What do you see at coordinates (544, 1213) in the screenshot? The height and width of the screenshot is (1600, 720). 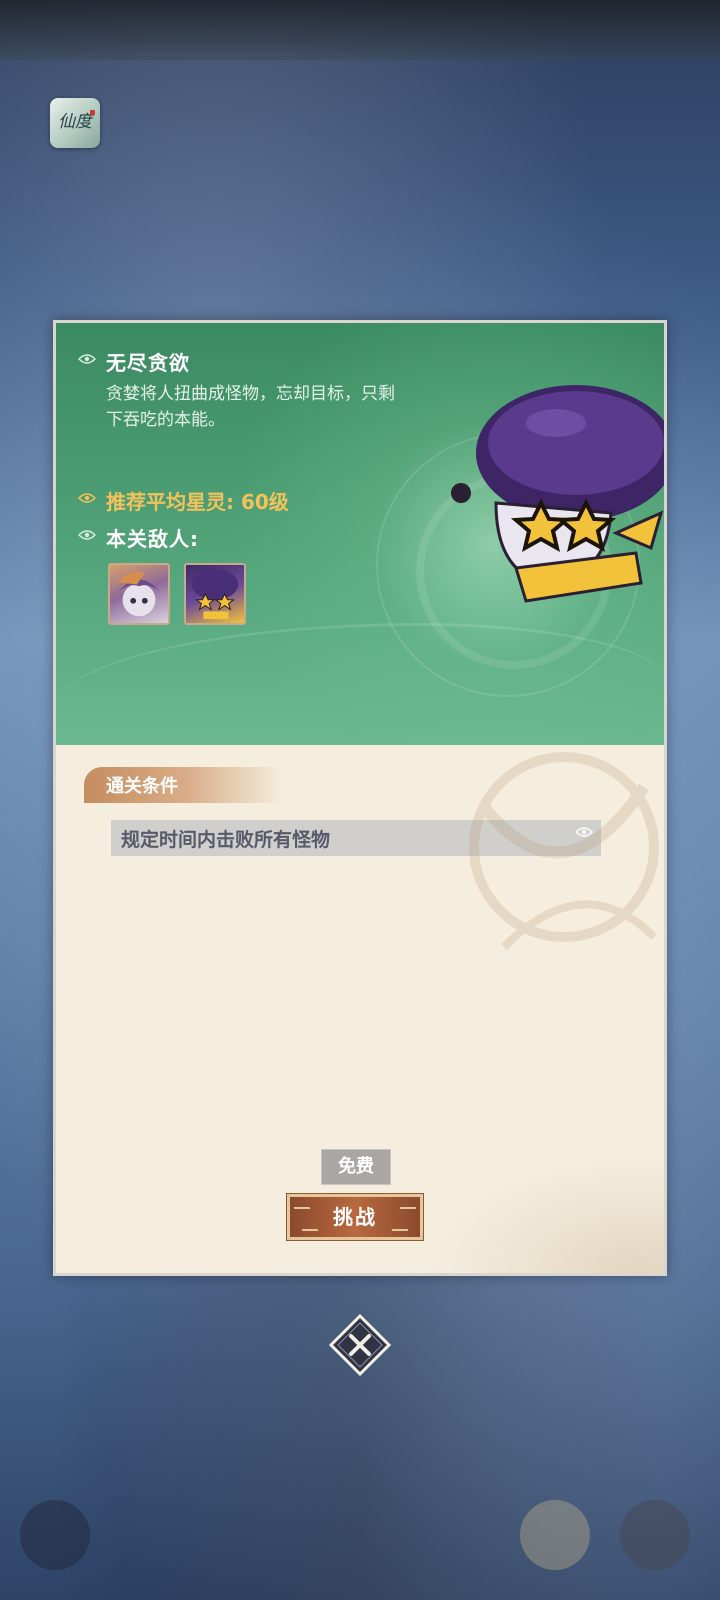 I see `decorative-wave` at bounding box center [544, 1213].